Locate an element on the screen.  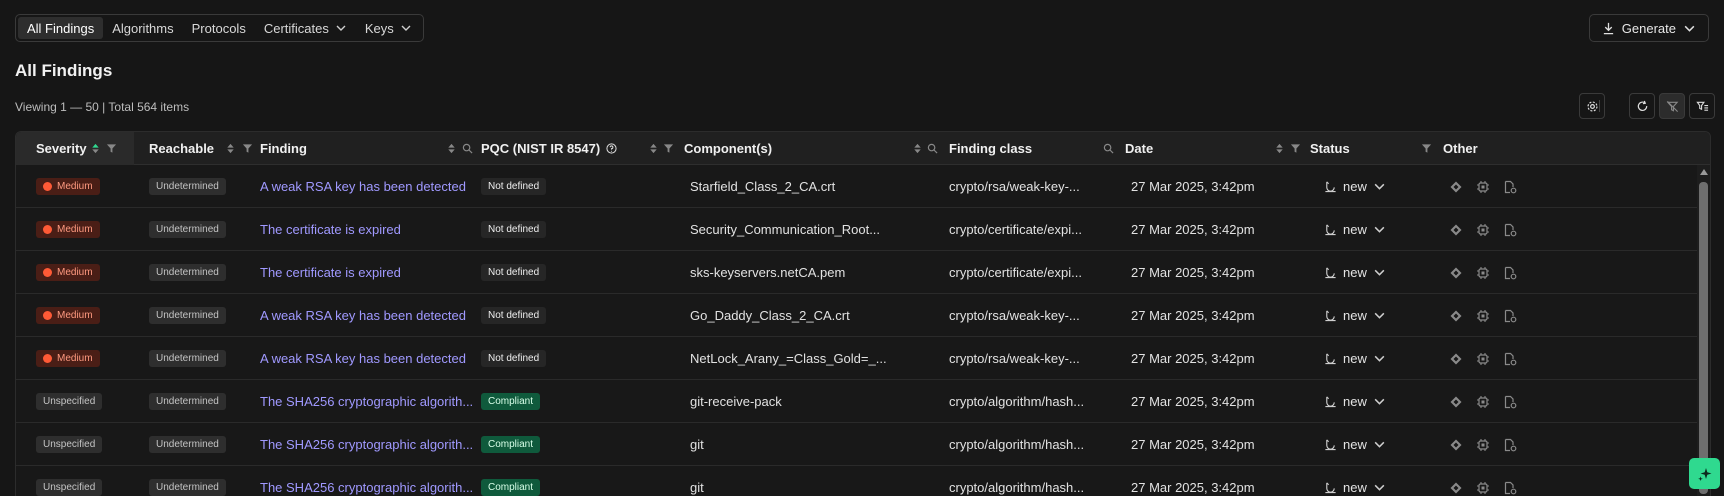
column-header-finding: Finding is located at coordinates (370, 148).